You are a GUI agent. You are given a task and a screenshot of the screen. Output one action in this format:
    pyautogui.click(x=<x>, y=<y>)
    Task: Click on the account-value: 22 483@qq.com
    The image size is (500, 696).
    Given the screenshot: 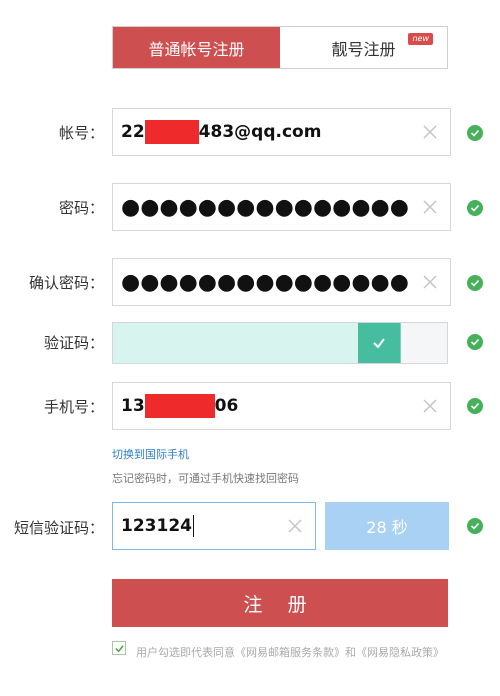 What is the action you would take?
    pyautogui.click(x=261, y=132)
    